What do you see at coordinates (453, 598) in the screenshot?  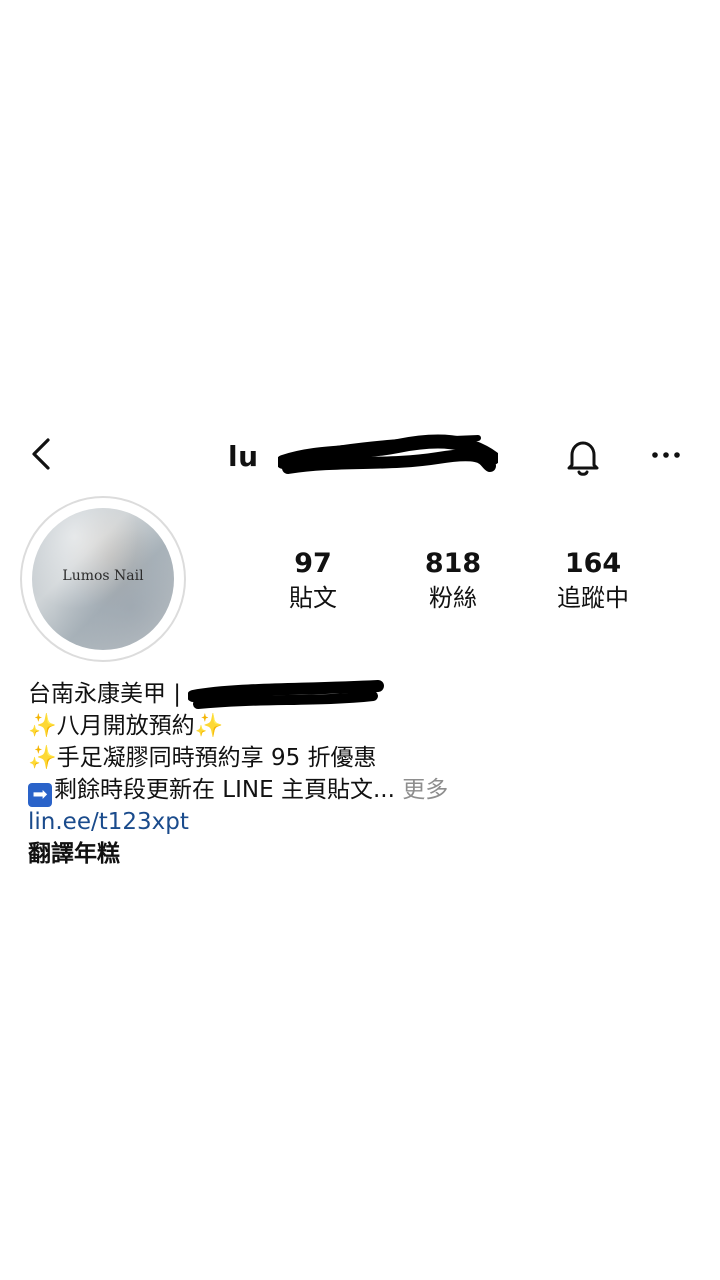 I see `stat-followers-label: 粉絲` at bounding box center [453, 598].